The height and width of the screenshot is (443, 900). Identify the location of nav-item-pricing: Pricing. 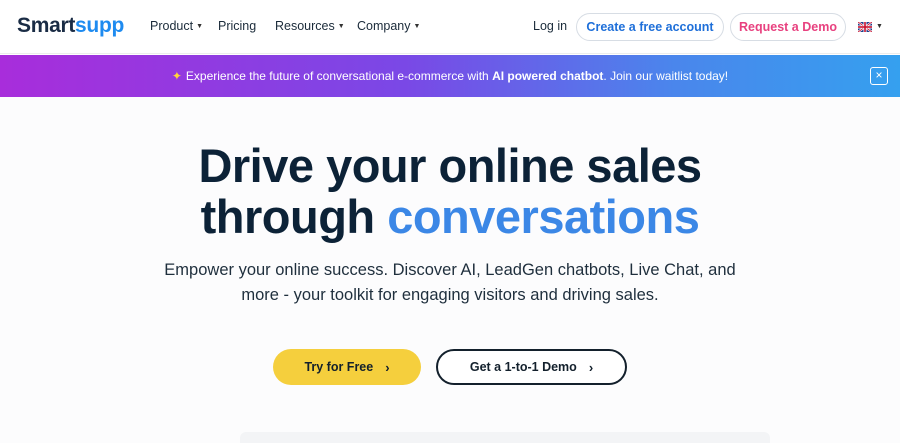
(237, 26).